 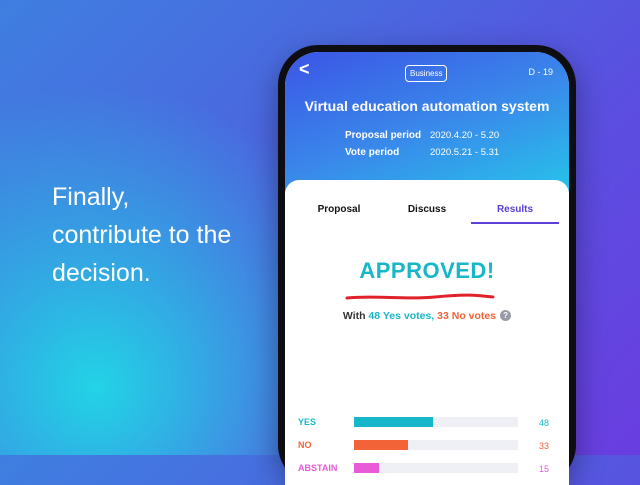 I want to click on vote-count-abstain: 15, so click(x=543, y=469).